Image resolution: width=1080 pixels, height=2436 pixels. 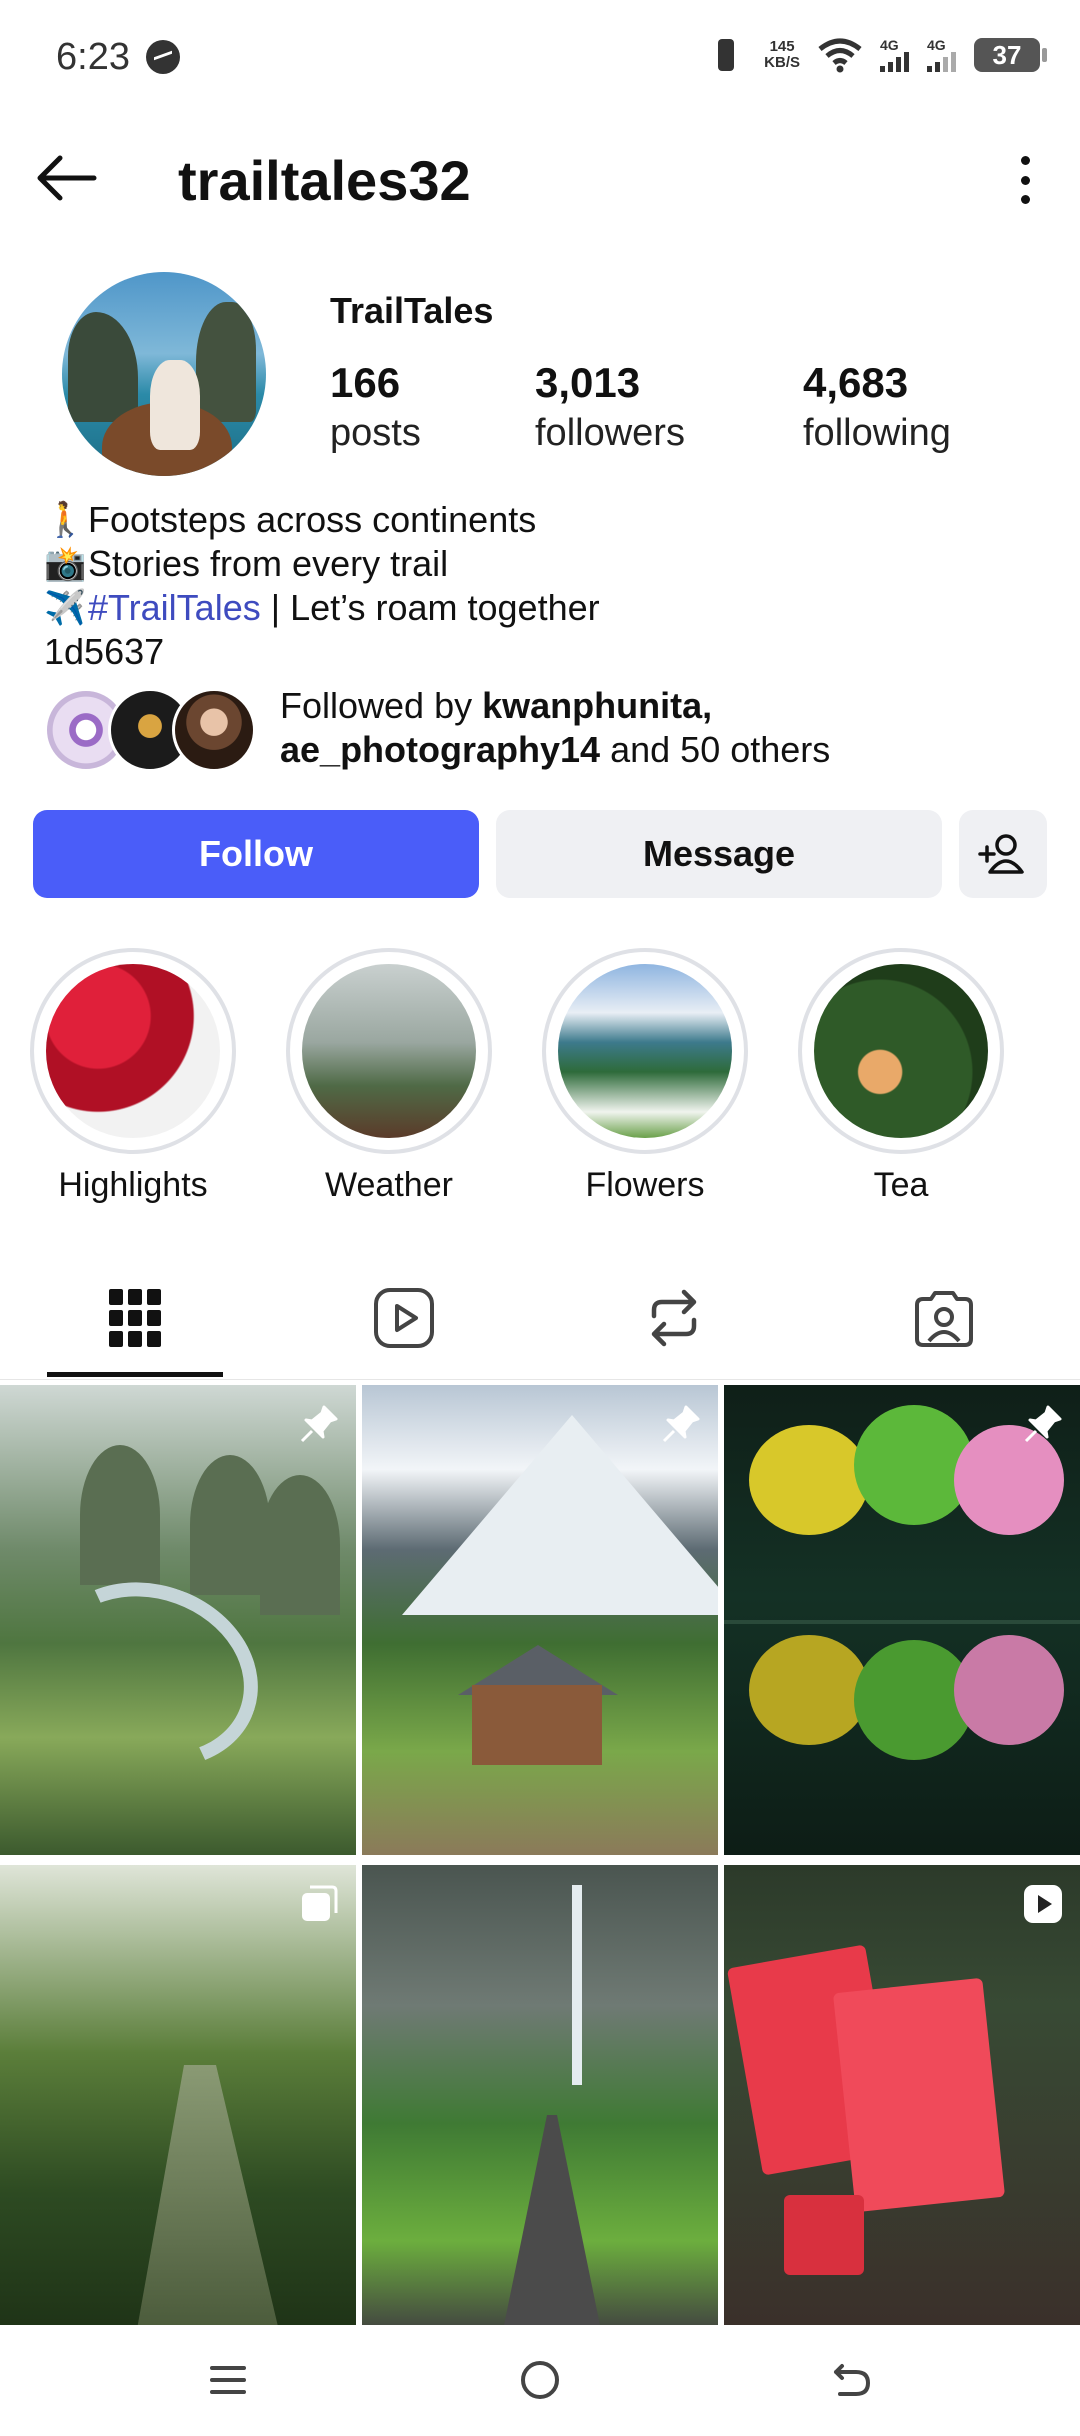 I want to click on tab-reels, so click(x=404, y=1318).